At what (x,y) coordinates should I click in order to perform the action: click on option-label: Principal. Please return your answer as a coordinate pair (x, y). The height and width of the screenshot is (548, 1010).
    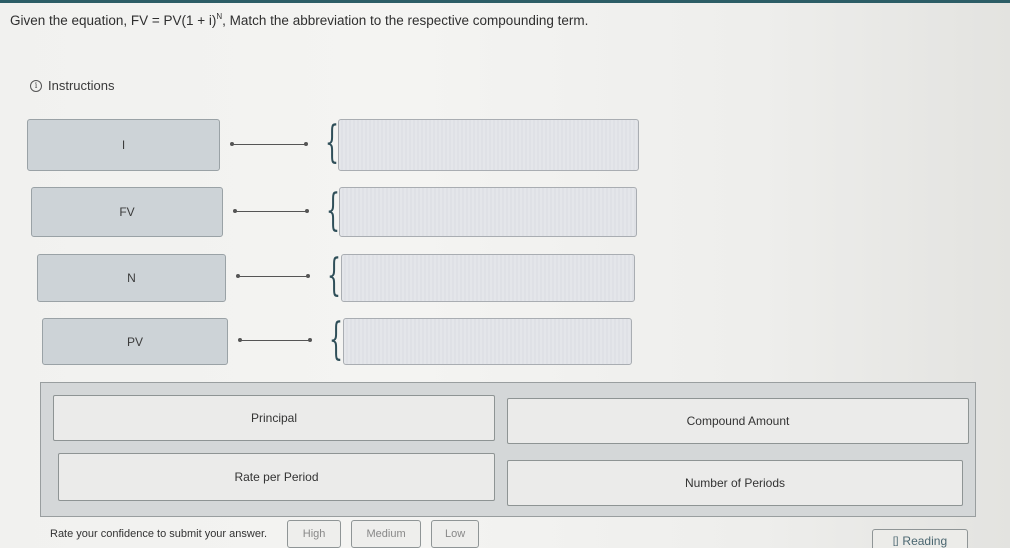
    Looking at the image, I should click on (274, 418).